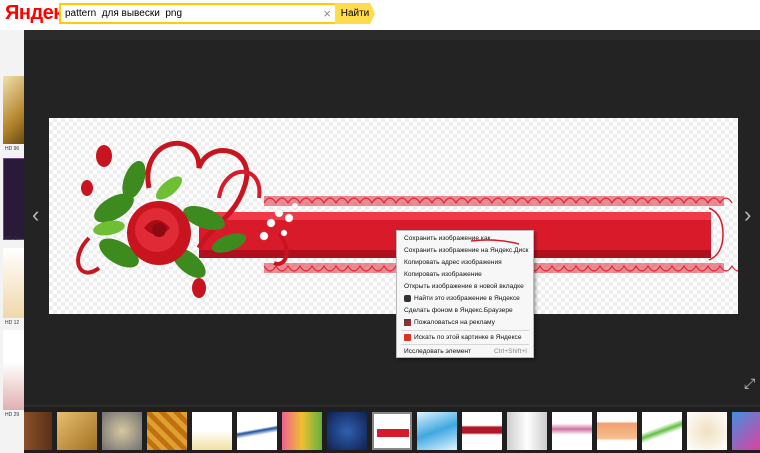 This screenshot has height=453, width=760. What do you see at coordinates (453, 262) in the screenshot?
I see `menu-item-label: Копировать адрес изображения` at bounding box center [453, 262].